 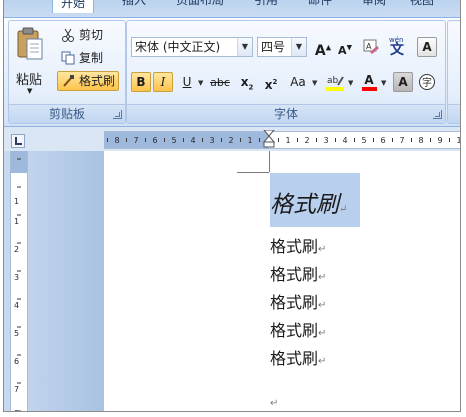 I want to click on text-highlight-button: ab, so click(x=335, y=82).